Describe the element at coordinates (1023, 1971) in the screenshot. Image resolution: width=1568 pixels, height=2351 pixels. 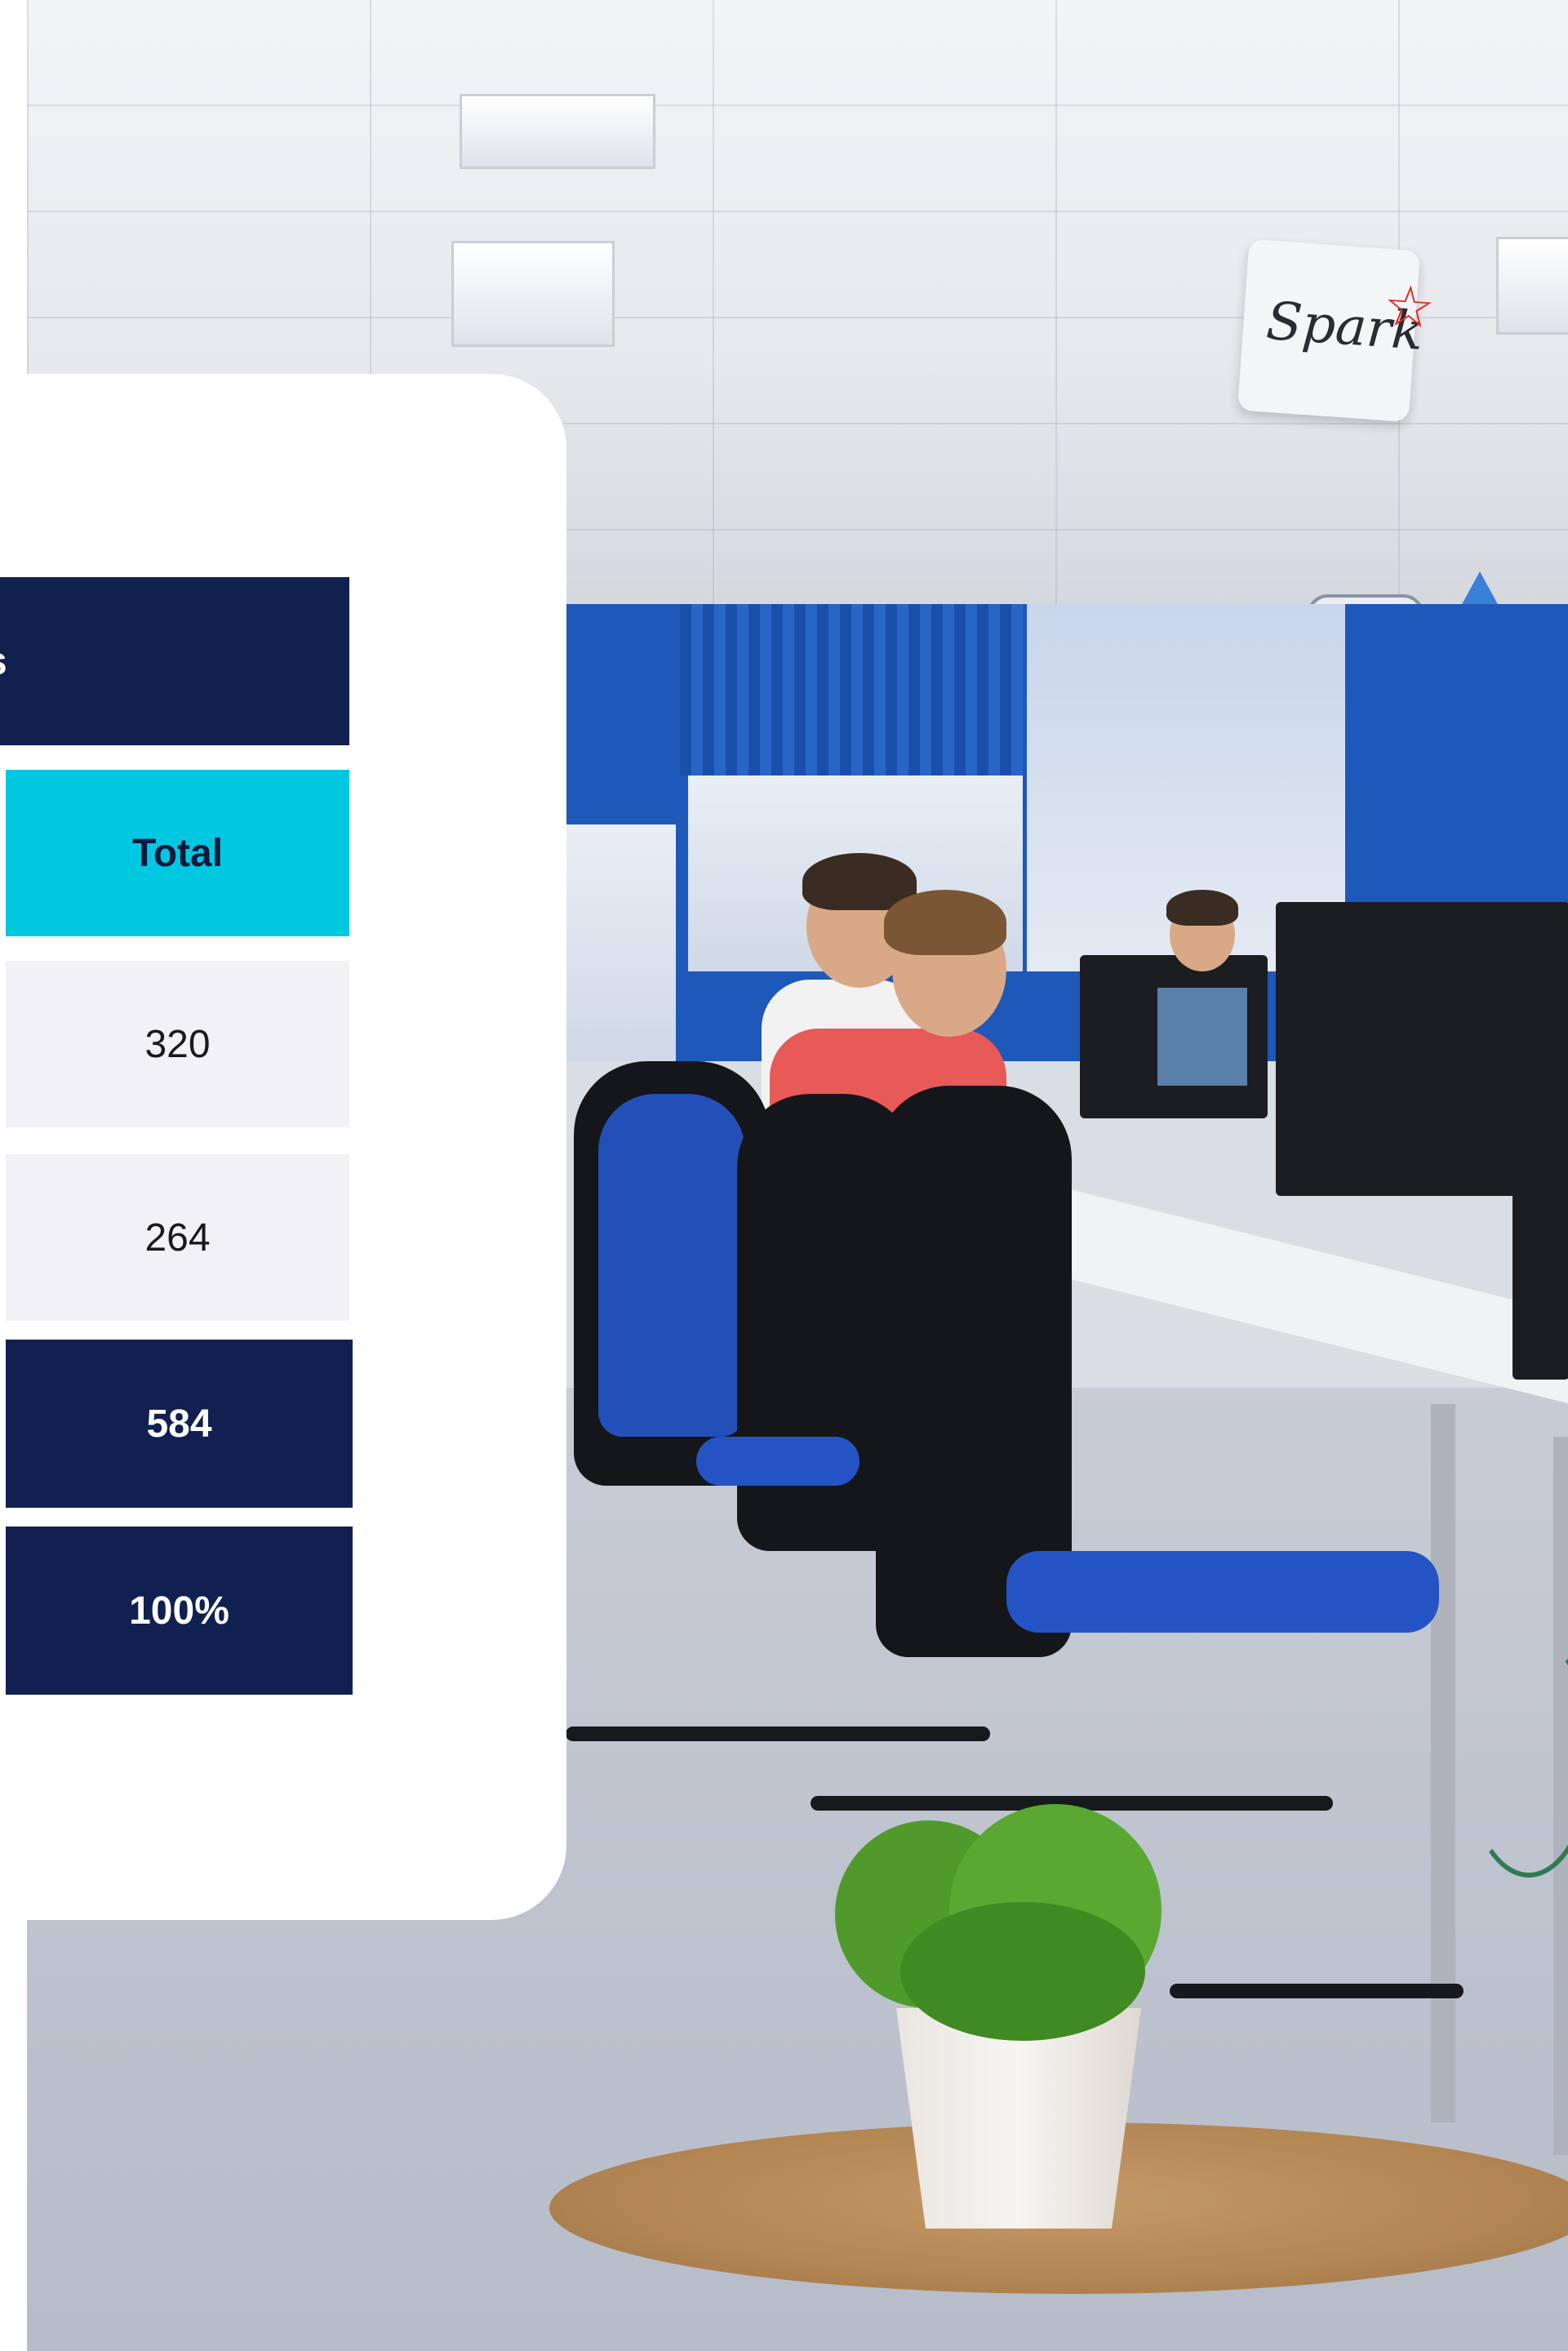
I see `plant` at that location.